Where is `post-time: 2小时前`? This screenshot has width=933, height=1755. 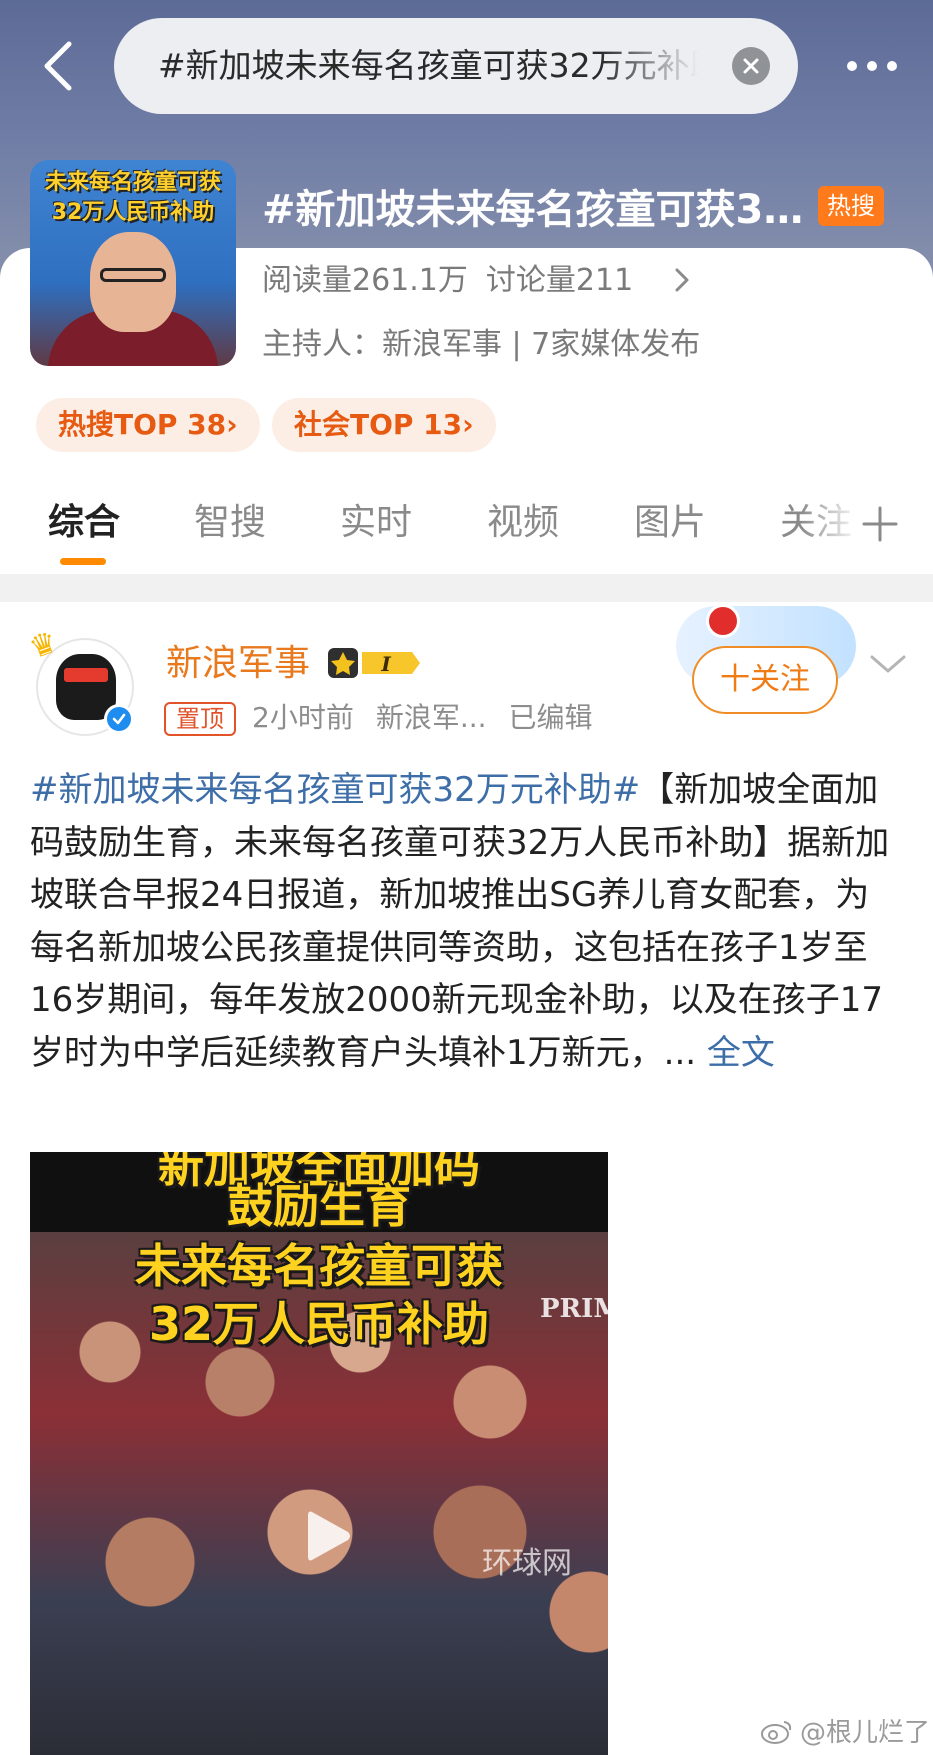 post-time: 2小时前 is located at coordinates (303, 717).